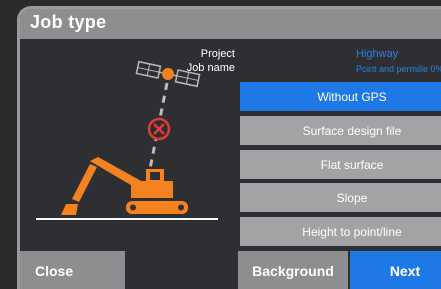  What do you see at coordinates (72, 270) in the screenshot?
I see `close-button: Close` at bounding box center [72, 270].